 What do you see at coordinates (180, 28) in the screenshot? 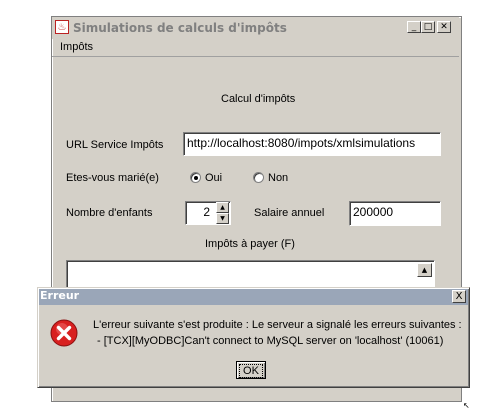
I see `window-title: Simulations de calculs d'impôts` at bounding box center [180, 28].